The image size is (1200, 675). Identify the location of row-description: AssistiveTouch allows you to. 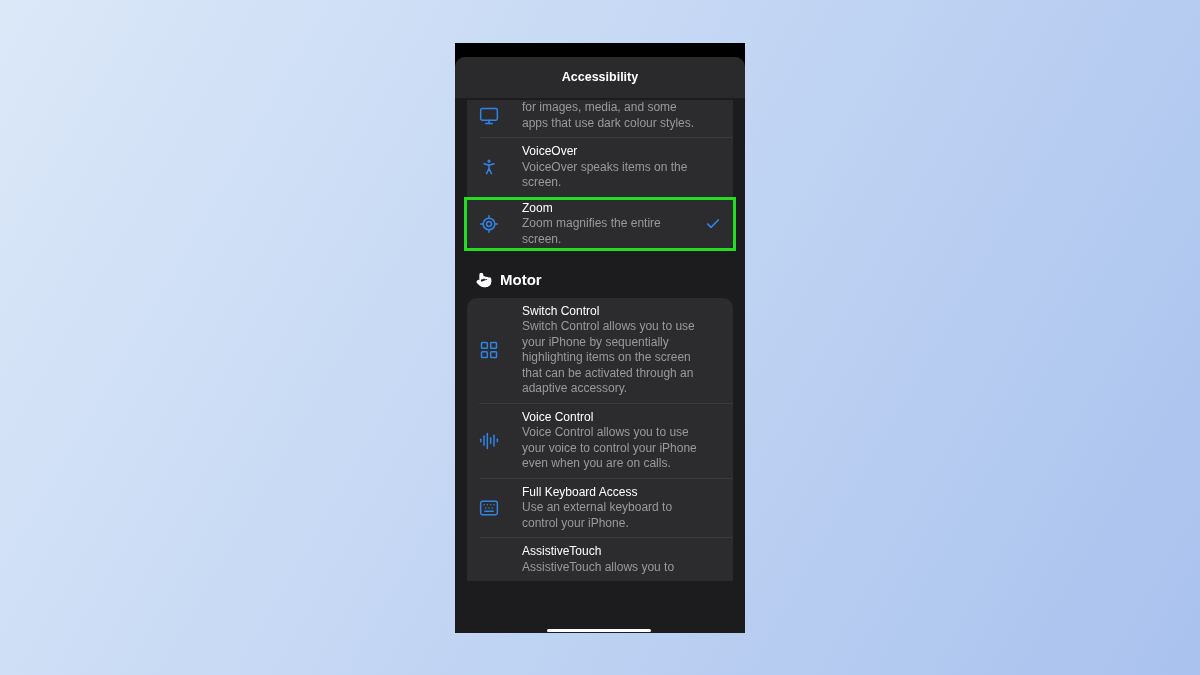
(599, 567).